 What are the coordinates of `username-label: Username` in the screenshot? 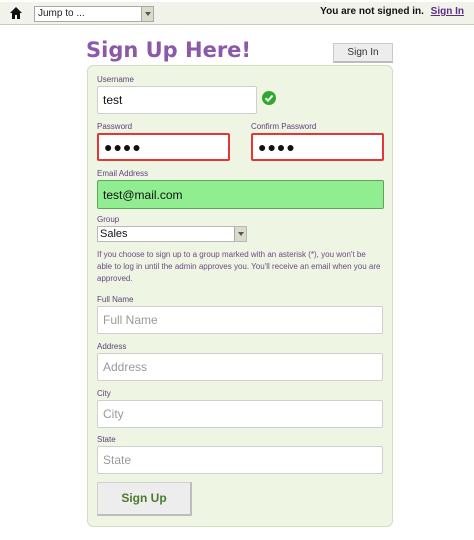 It's located at (115, 79).